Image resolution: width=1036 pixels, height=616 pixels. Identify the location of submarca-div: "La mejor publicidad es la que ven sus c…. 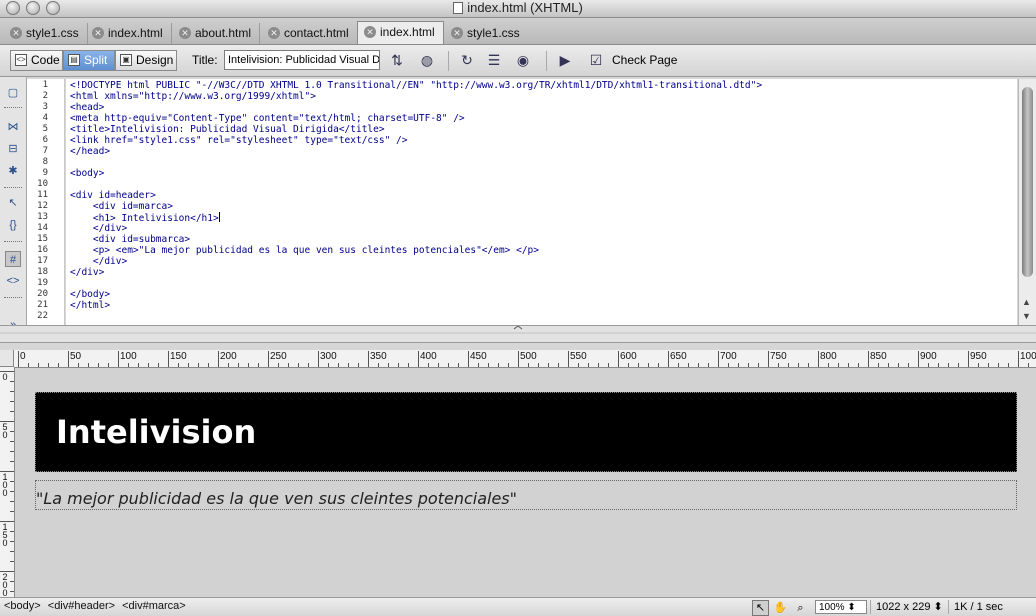
(526, 495).